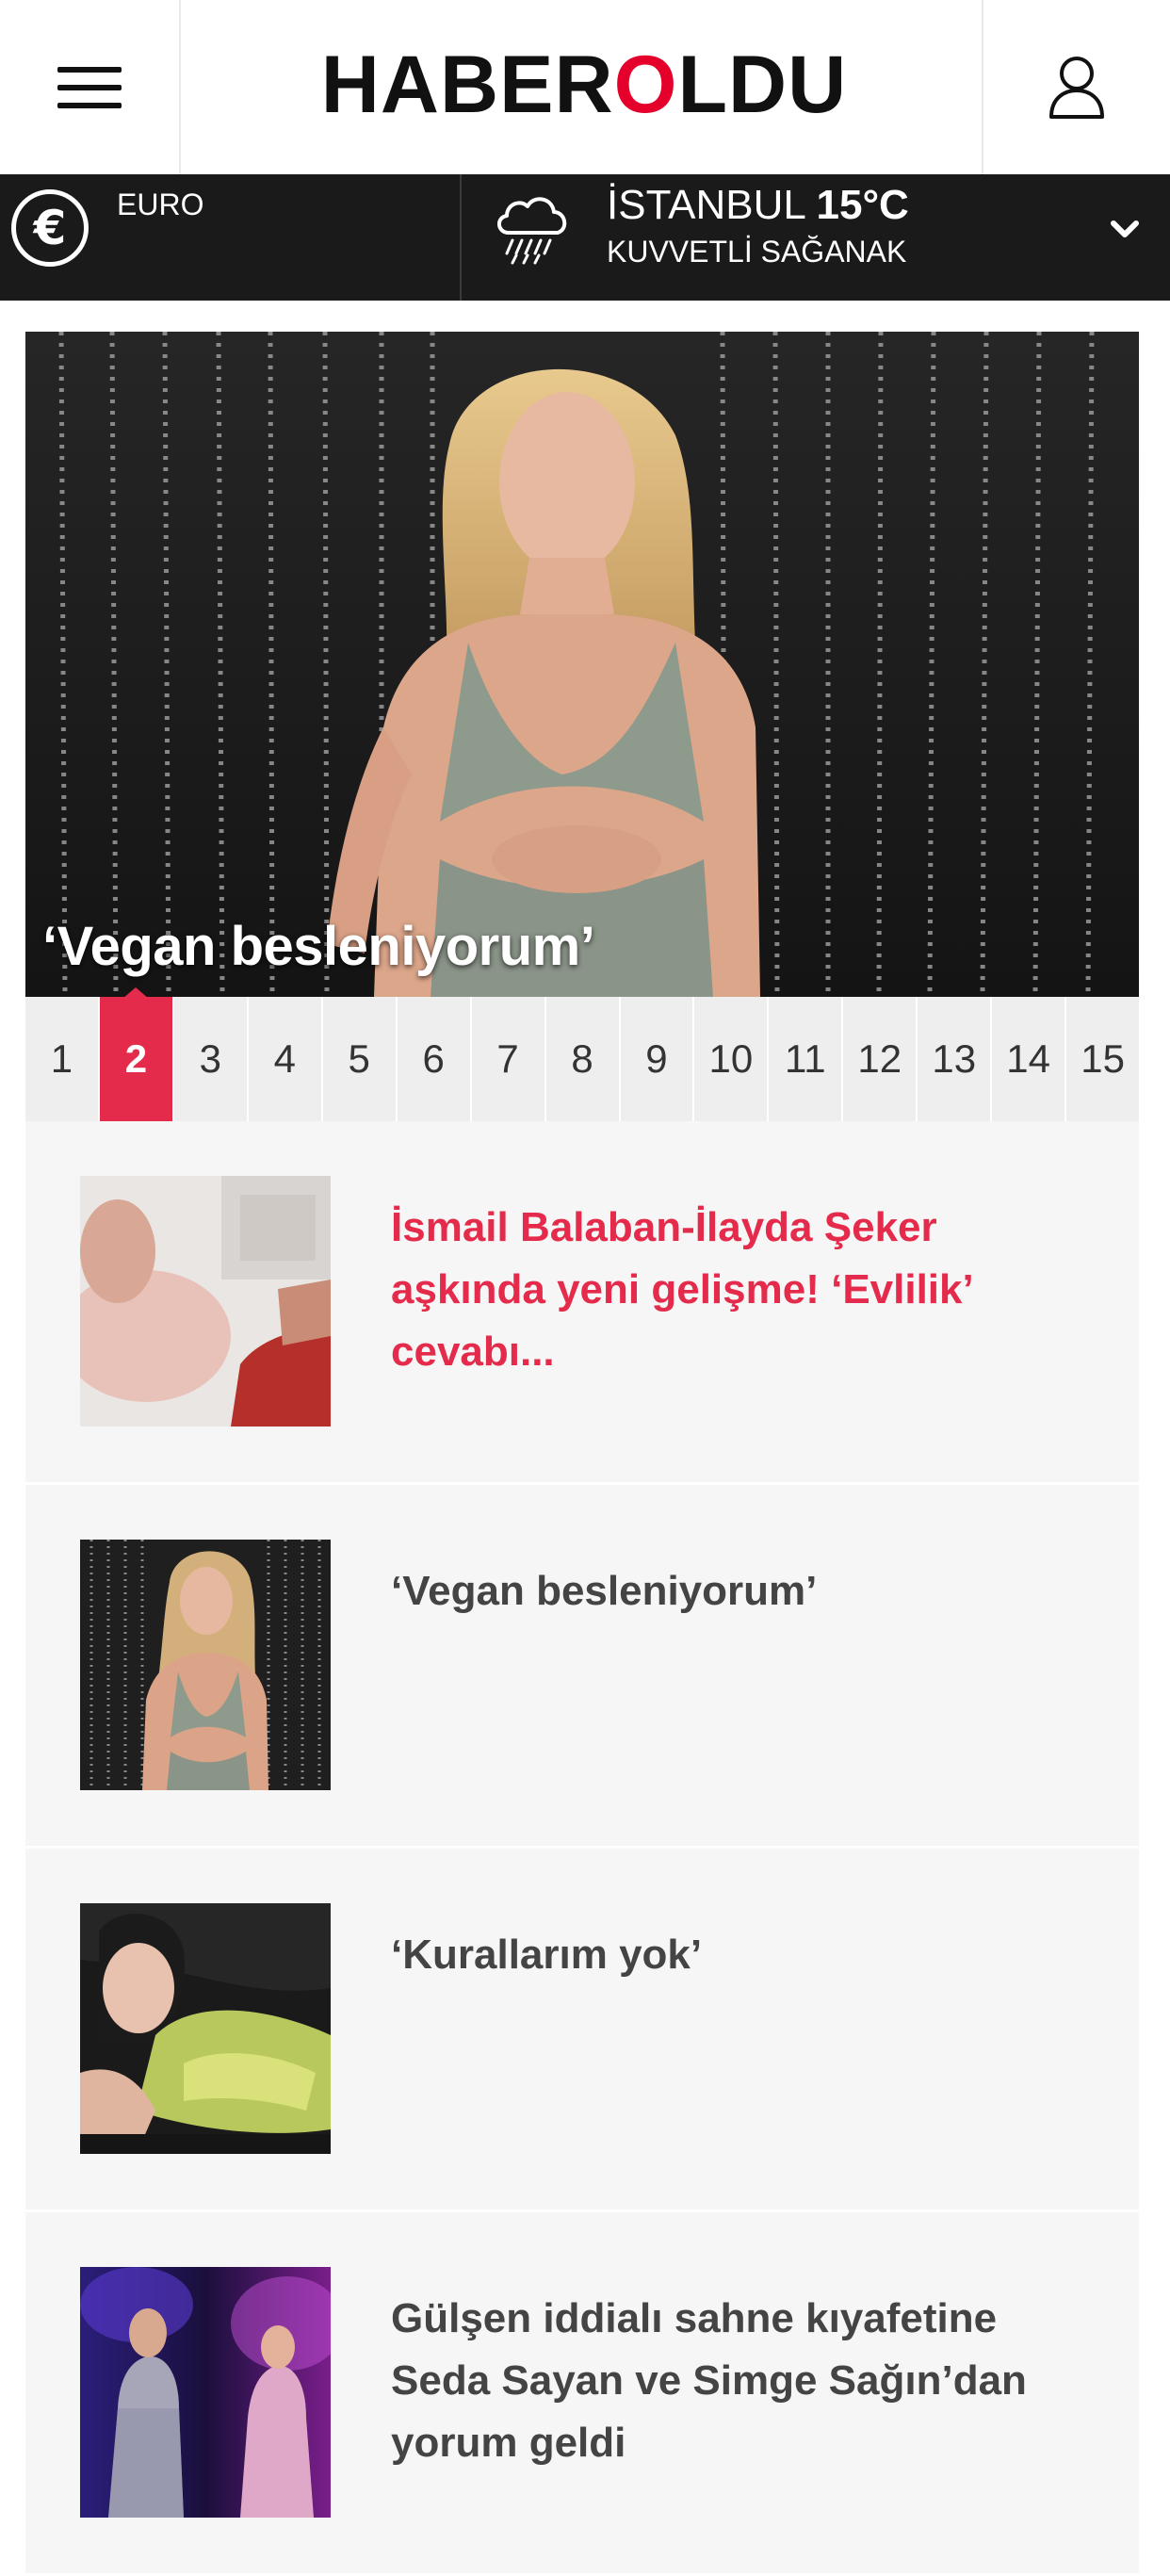  I want to click on page-4-button: 4, so click(286, 1059).